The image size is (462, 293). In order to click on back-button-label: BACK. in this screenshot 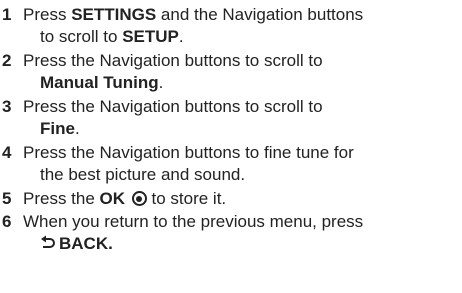, I will do `click(86, 243)`.